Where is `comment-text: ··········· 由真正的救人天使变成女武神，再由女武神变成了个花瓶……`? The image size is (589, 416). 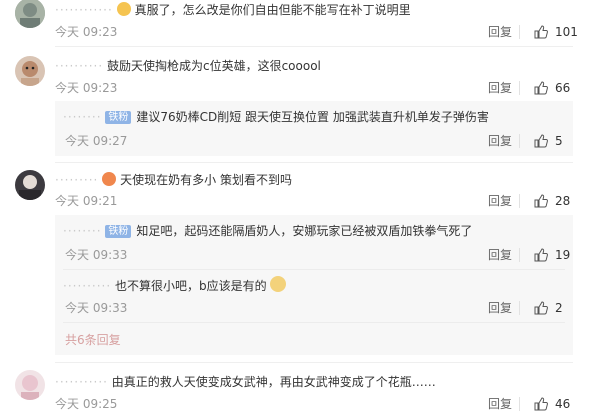
comment-text: ··········· 由真正的救人天使变成女武神，再由女武神变成了个花瓶…… is located at coordinates (245, 382).